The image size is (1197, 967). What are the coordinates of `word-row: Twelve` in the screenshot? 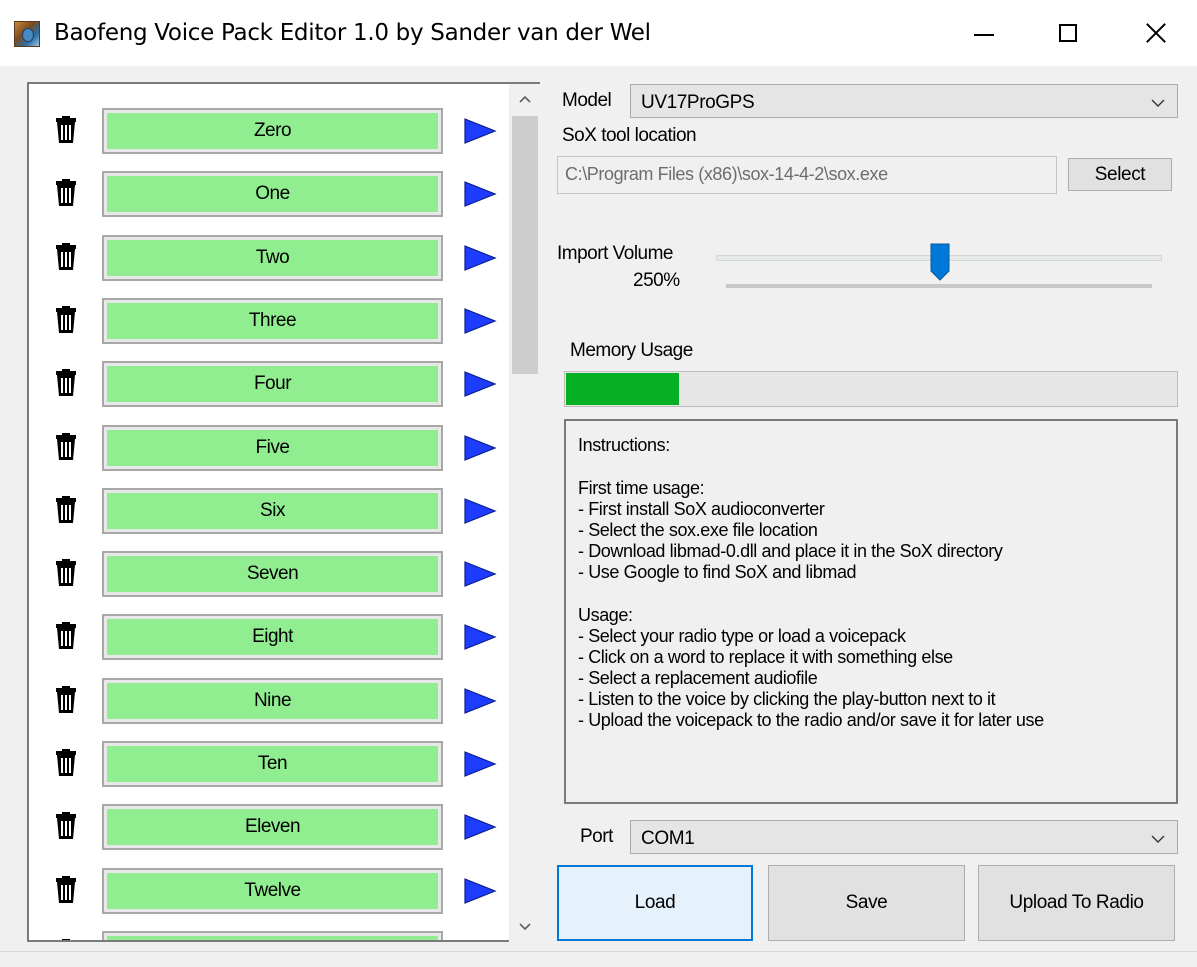 It's located at (270, 891).